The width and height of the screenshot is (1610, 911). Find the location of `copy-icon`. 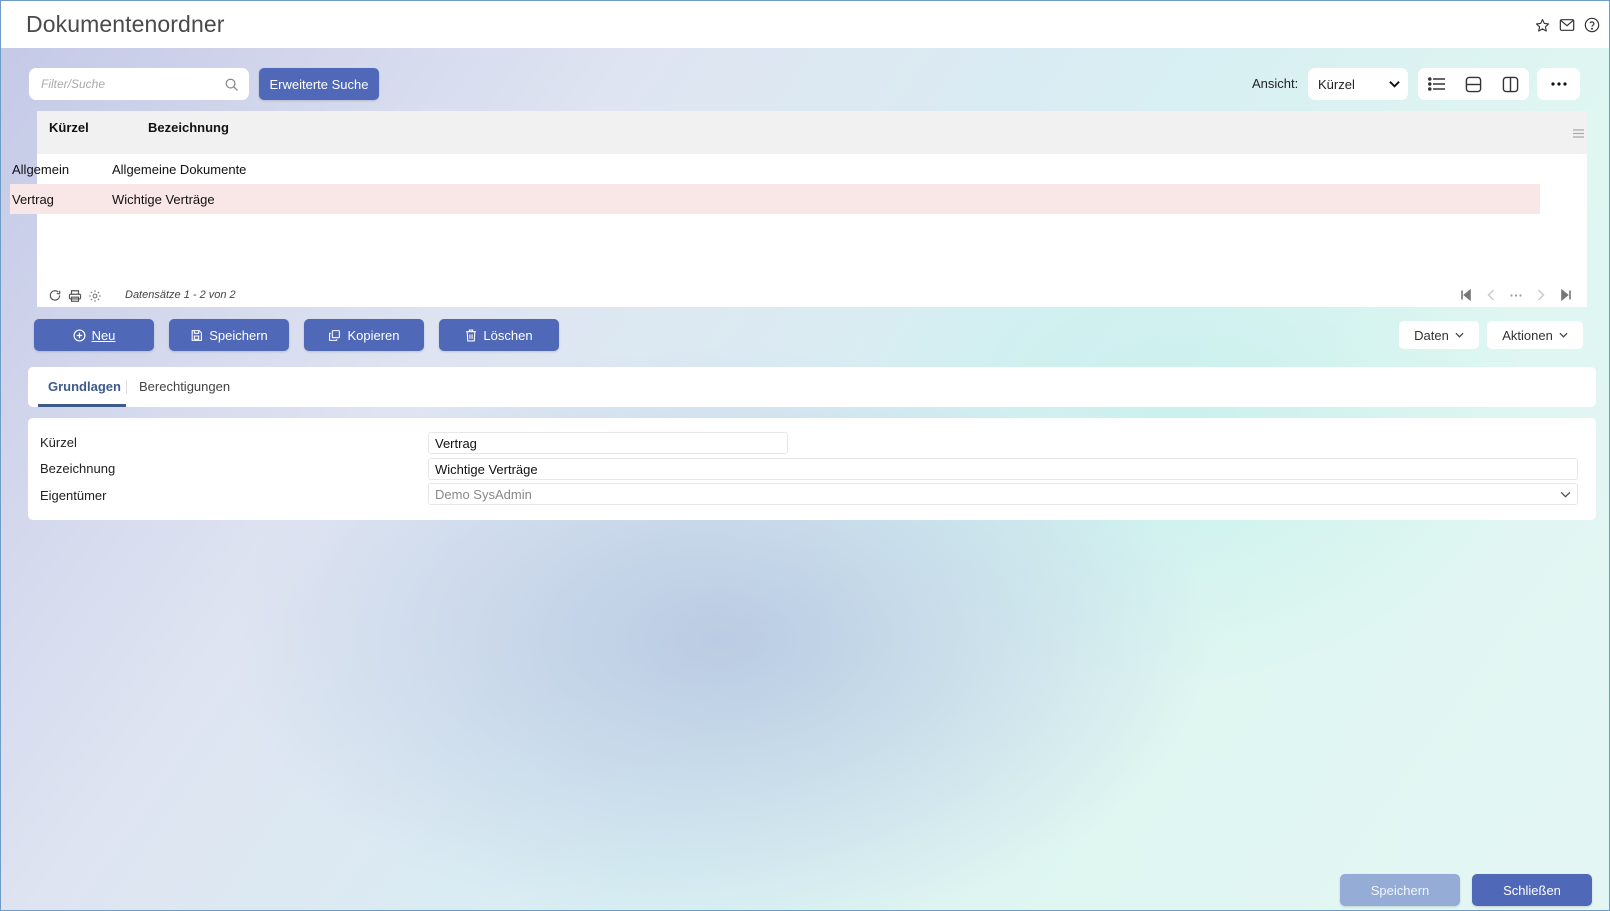

copy-icon is located at coordinates (334, 335).